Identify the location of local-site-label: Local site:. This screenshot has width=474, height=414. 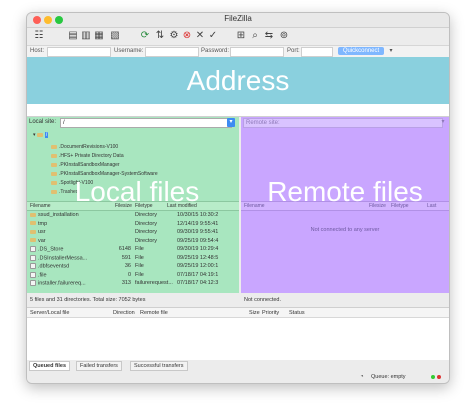
(43, 122).